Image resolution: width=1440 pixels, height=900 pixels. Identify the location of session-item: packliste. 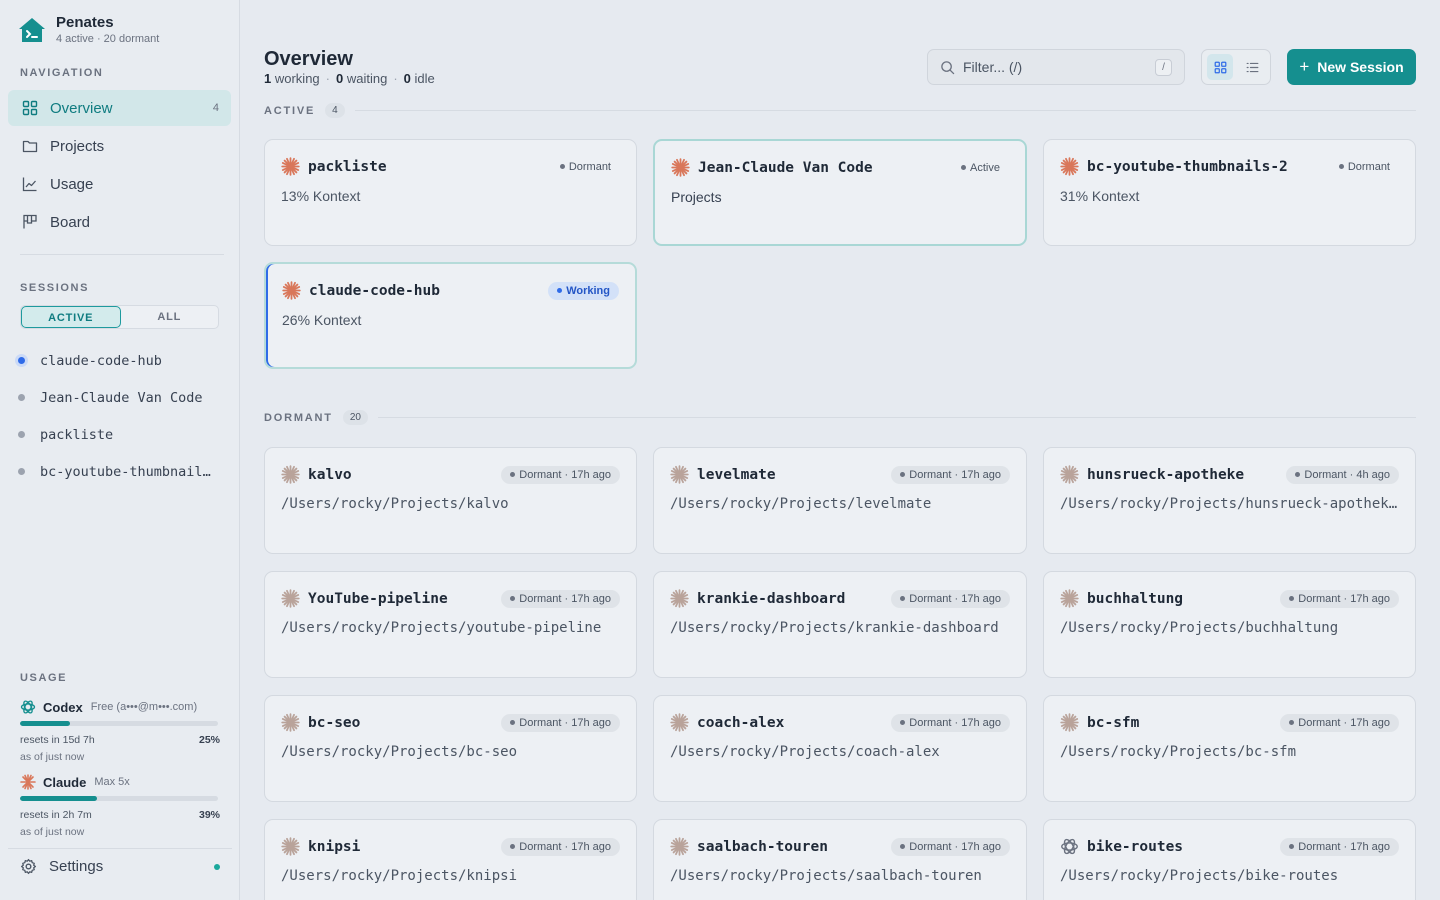
(123, 434).